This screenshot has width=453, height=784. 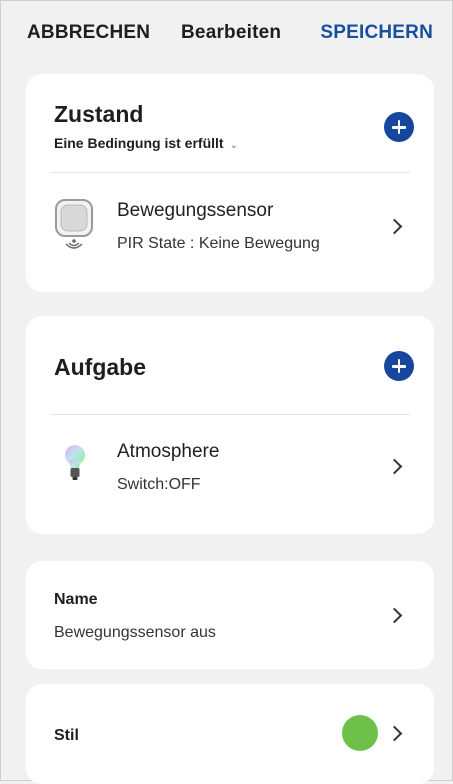 What do you see at coordinates (230, 615) in the screenshot?
I see `name-card: Name Bewegungssensor aus` at bounding box center [230, 615].